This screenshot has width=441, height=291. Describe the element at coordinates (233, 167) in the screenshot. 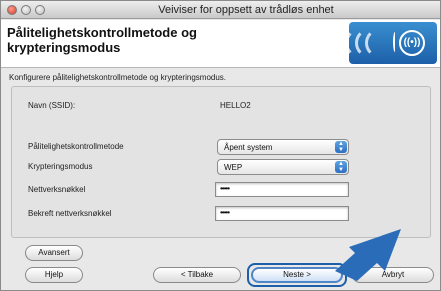

I see `encryption-mode-value: WEP` at that location.